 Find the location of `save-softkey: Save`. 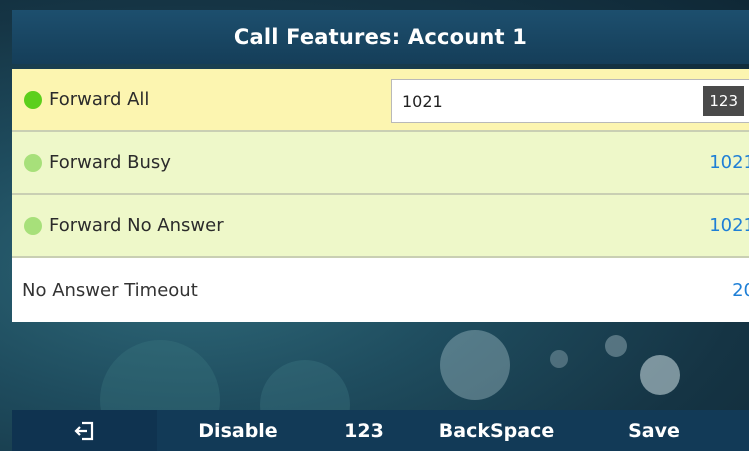

save-softkey: Save is located at coordinates (654, 430).